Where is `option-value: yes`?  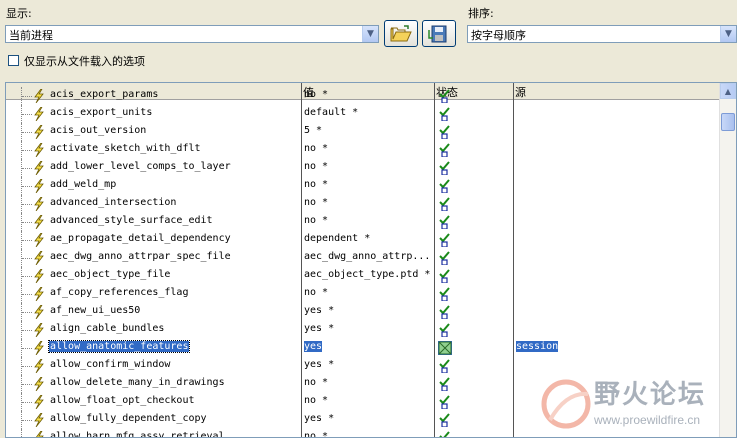 option-value: yes is located at coordinates (313, 346).